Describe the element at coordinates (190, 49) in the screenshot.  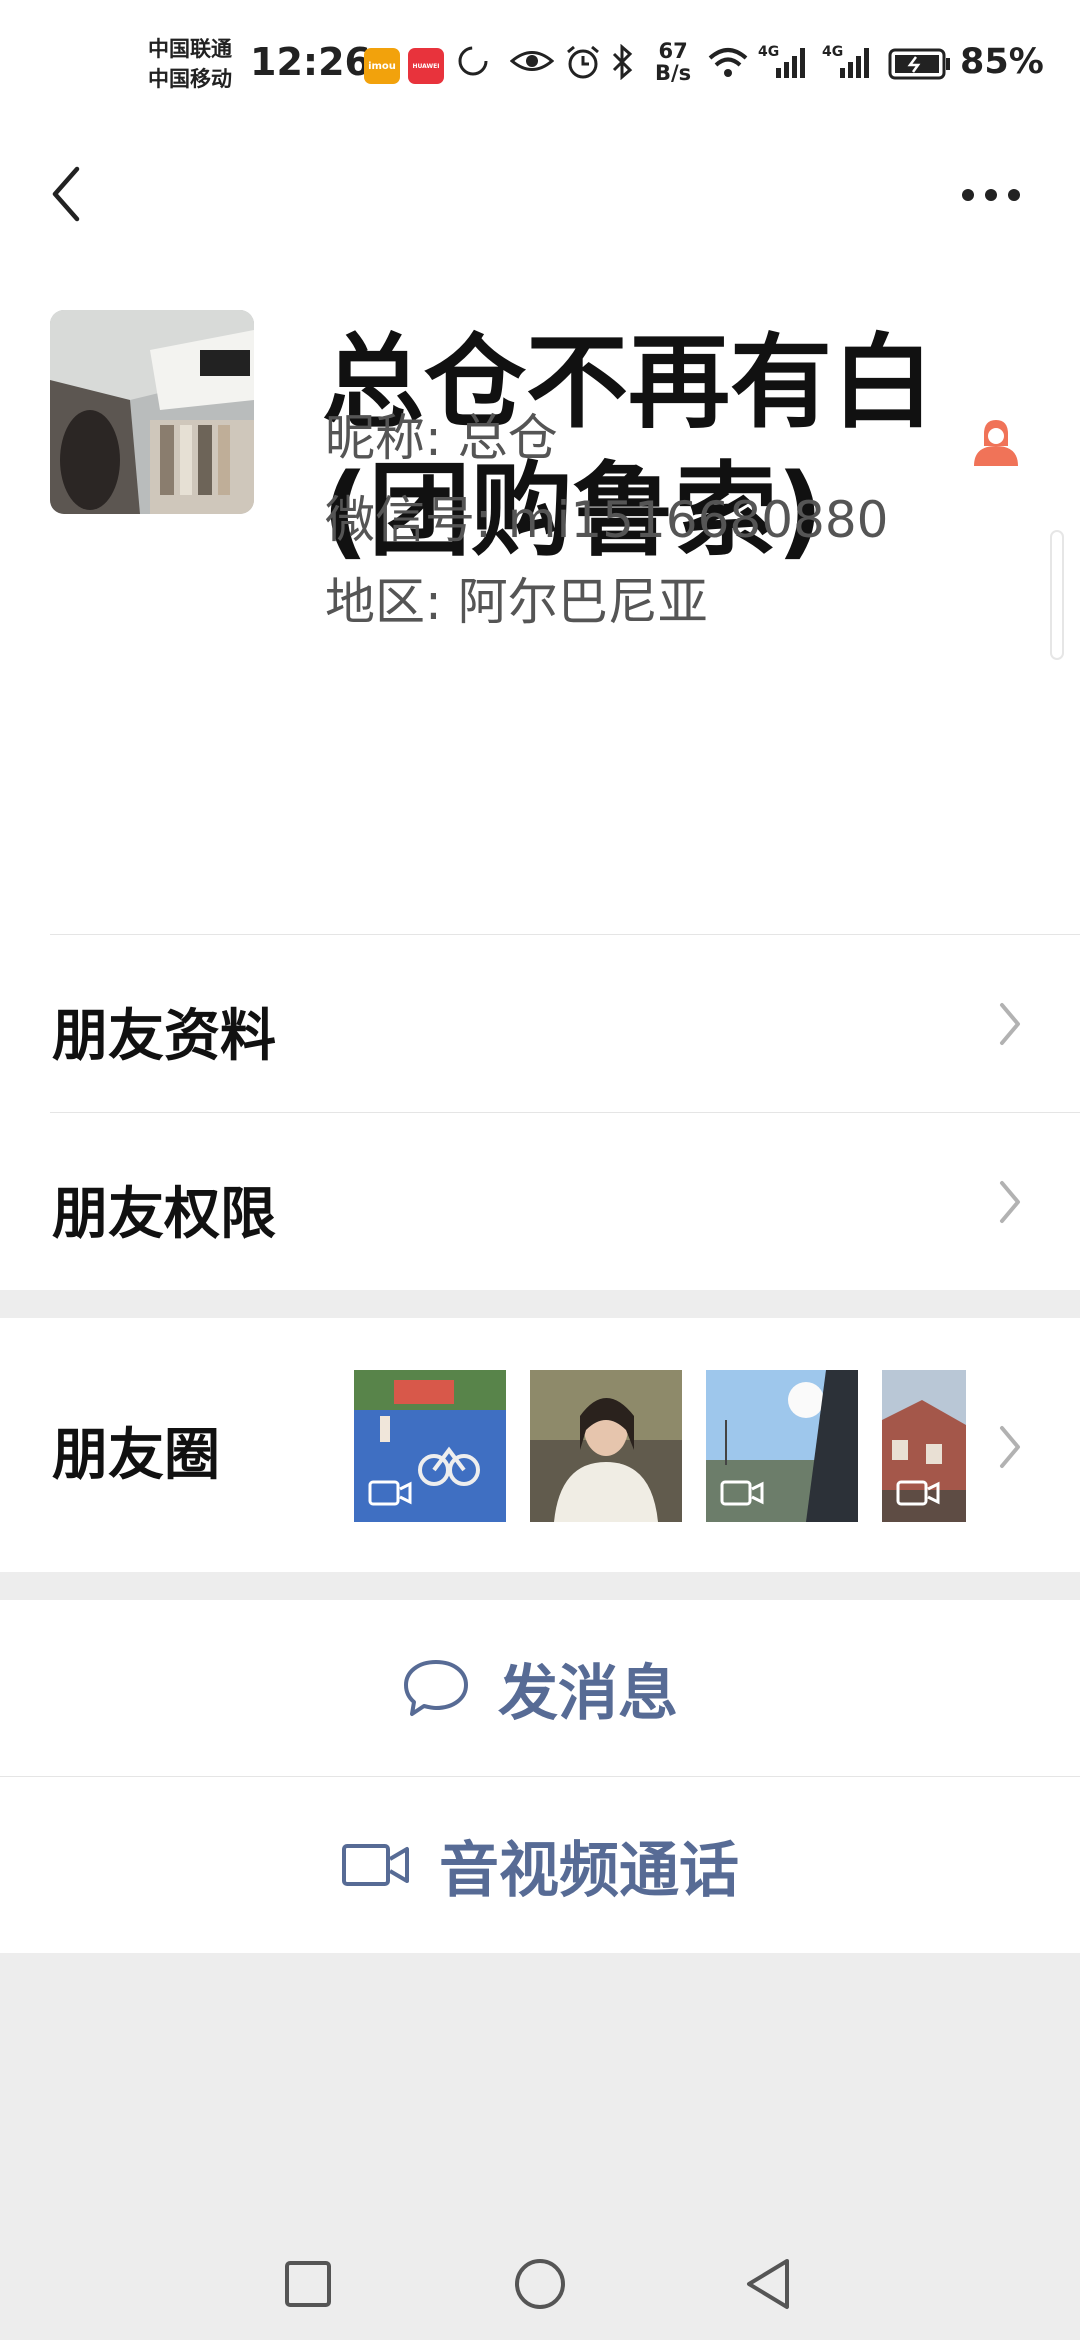
I see `carrier-1: 中国联通` at that location.